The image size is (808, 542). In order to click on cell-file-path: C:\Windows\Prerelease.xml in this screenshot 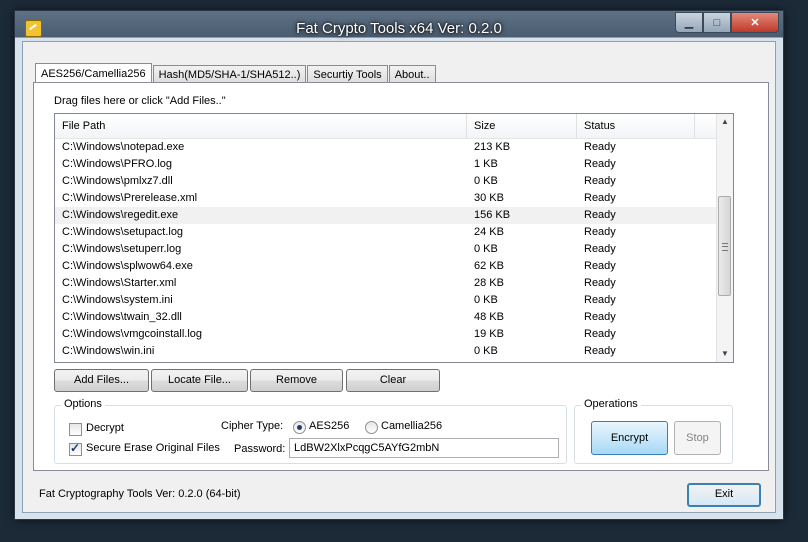, I will do `click(130, 198)`.